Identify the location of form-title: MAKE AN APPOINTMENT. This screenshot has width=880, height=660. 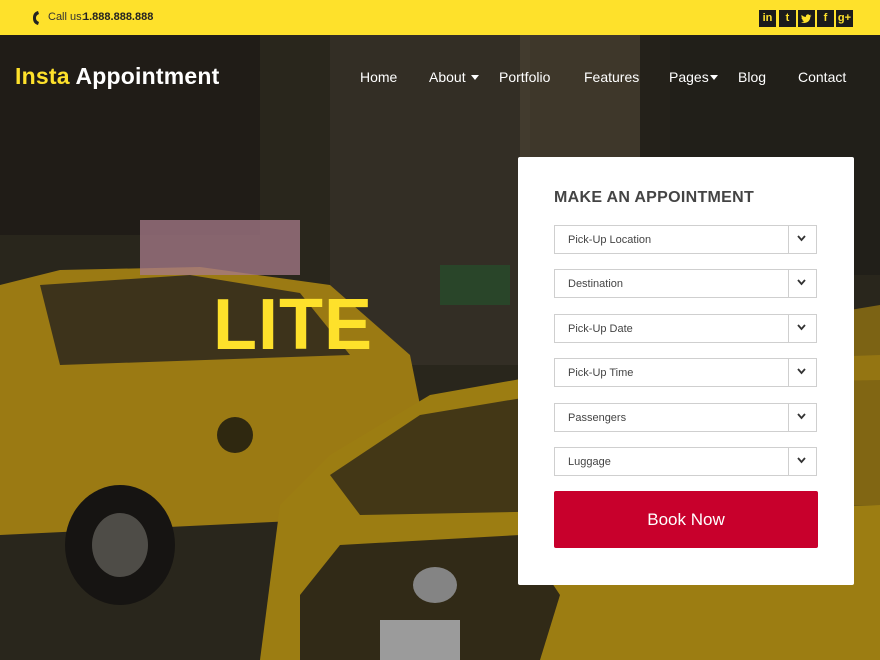
(654, 197).